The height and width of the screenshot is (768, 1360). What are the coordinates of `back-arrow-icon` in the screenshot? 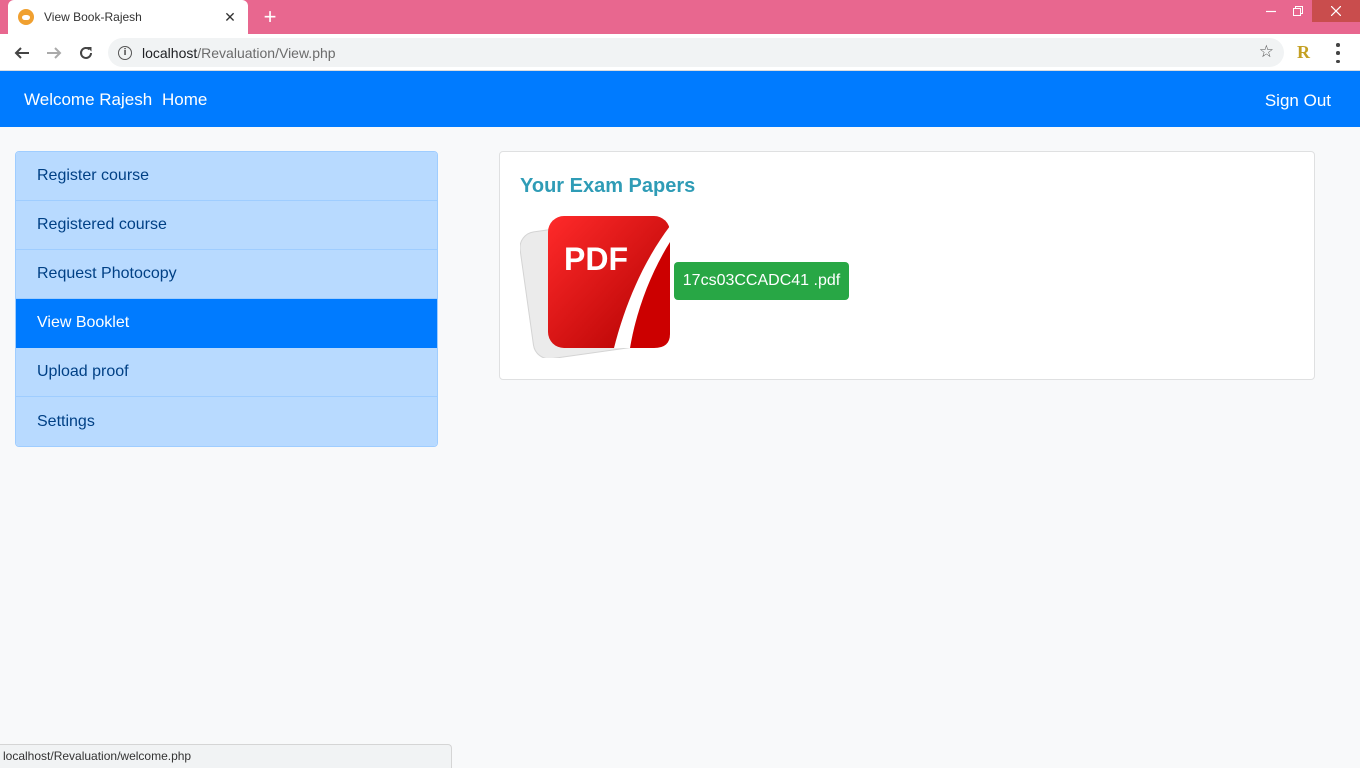 It's located at (22, 53).